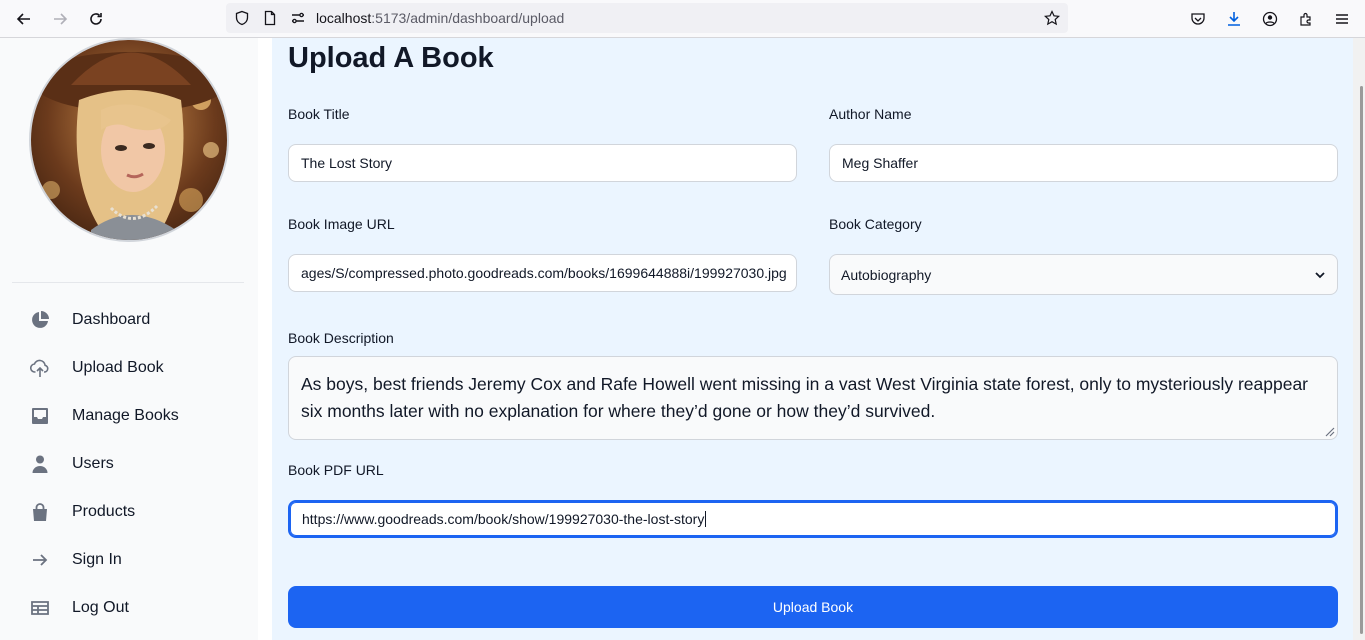 The image size is (1365, 640). What do you see at coordinates (40, 464) in the screenshot?
I see `user-icon` at bounding box center [40, 464].